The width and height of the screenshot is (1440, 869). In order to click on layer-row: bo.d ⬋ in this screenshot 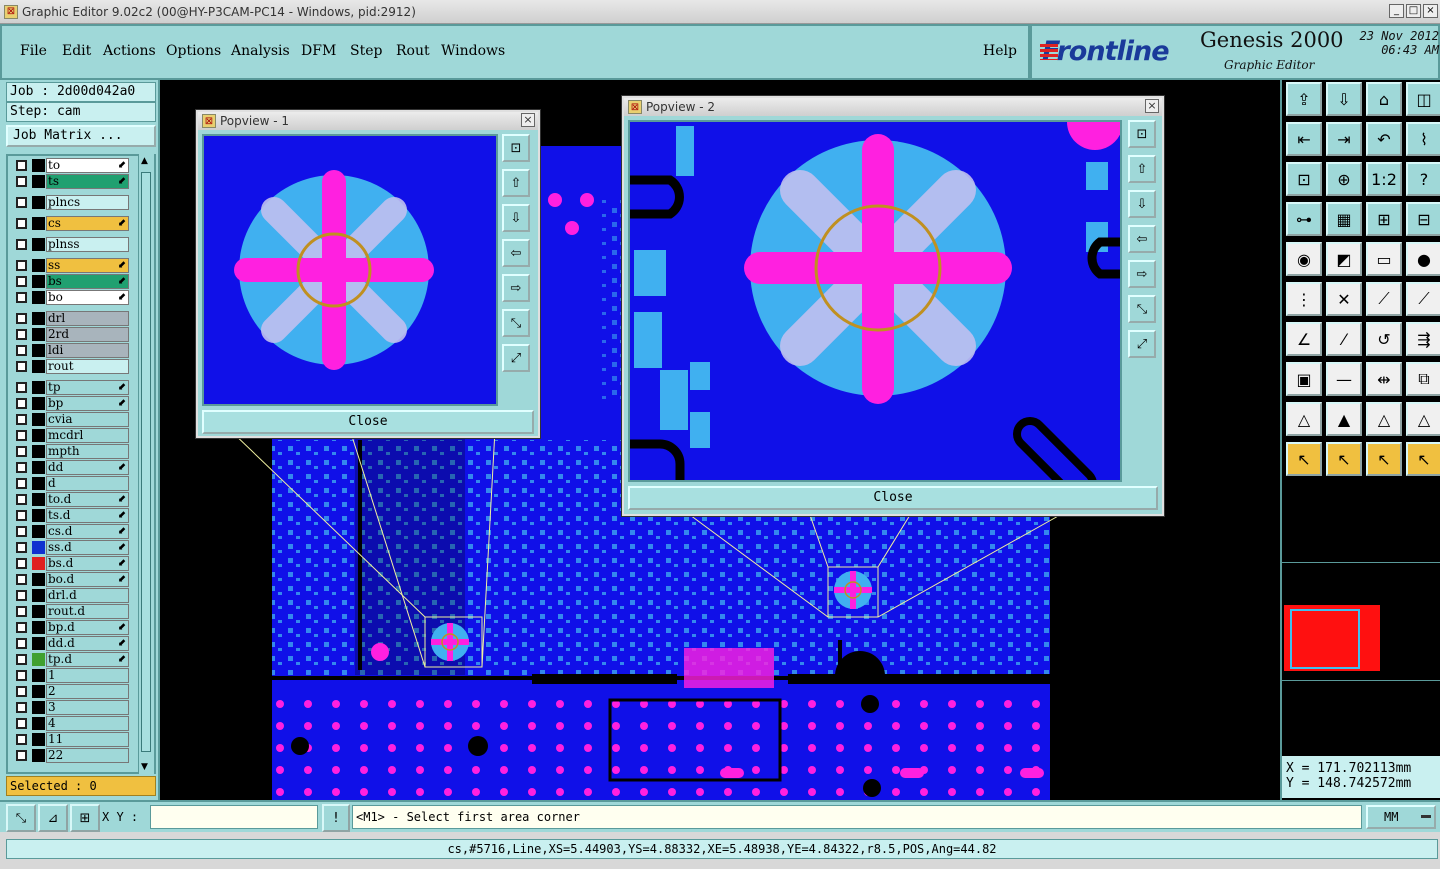, I will do `click(71, 579)`.